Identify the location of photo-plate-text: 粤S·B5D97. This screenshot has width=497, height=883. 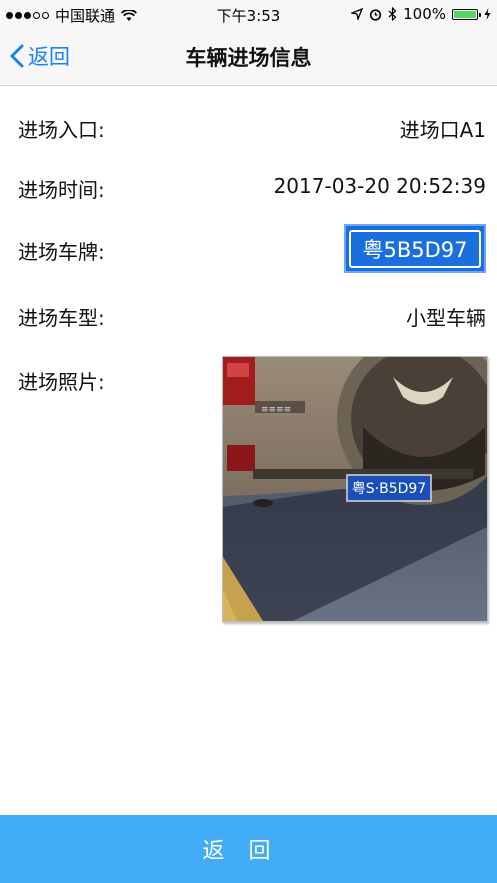
(389, 489).